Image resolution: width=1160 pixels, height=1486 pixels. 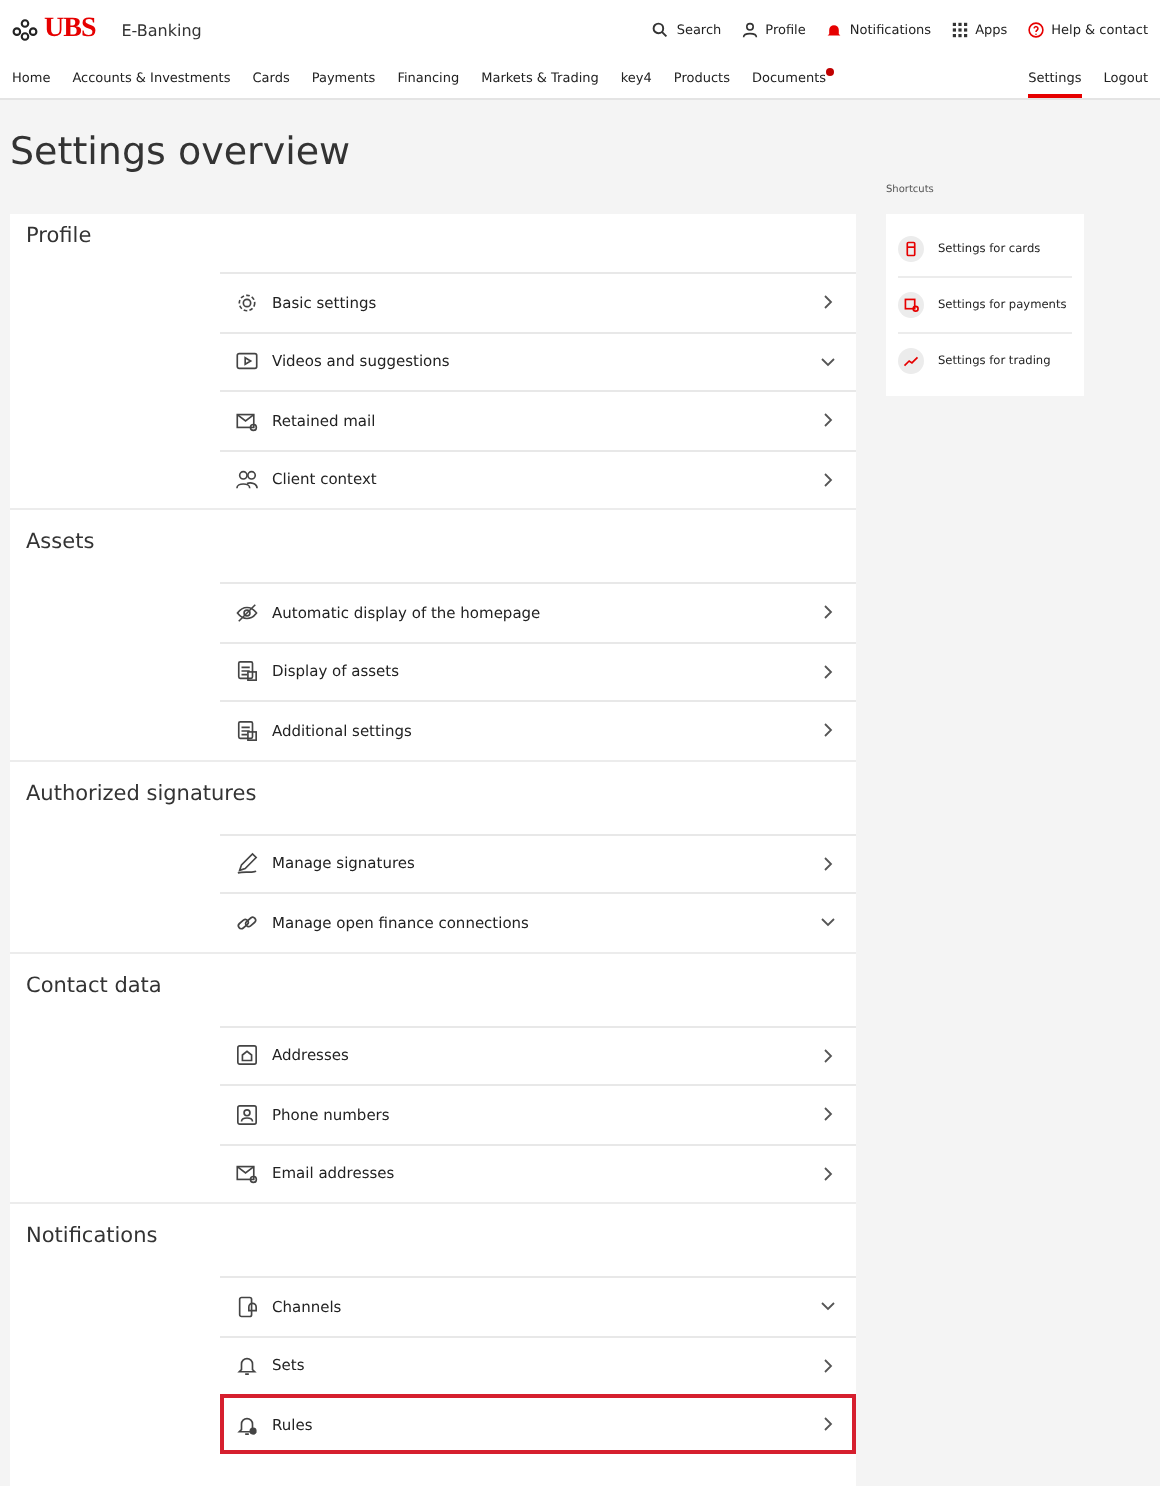 What do you see at coordinates (911, 305) in the screenshot?
I see `payment-icon` at bounding box center [911, 305].